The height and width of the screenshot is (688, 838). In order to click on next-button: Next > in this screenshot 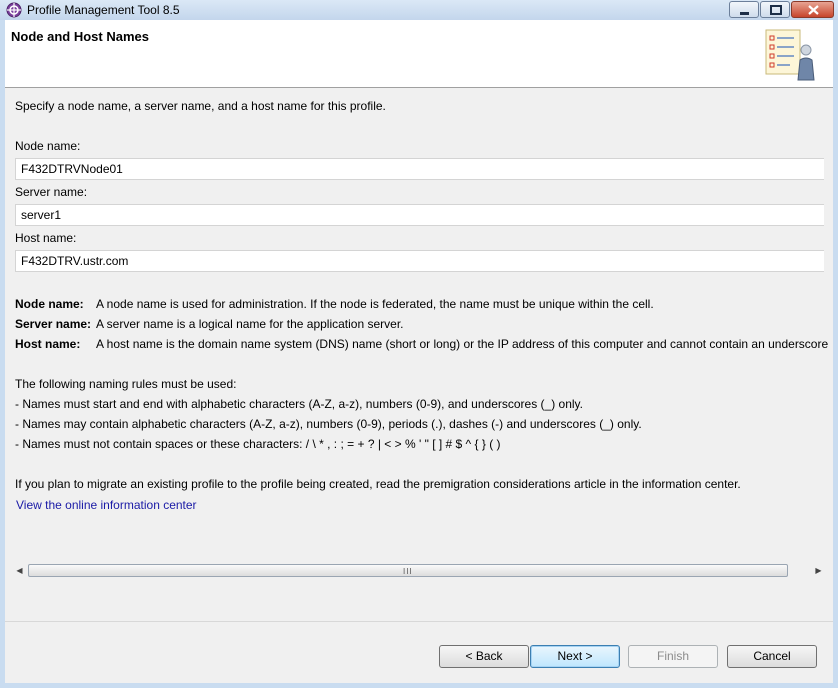, I will do `click(575, 656)`.